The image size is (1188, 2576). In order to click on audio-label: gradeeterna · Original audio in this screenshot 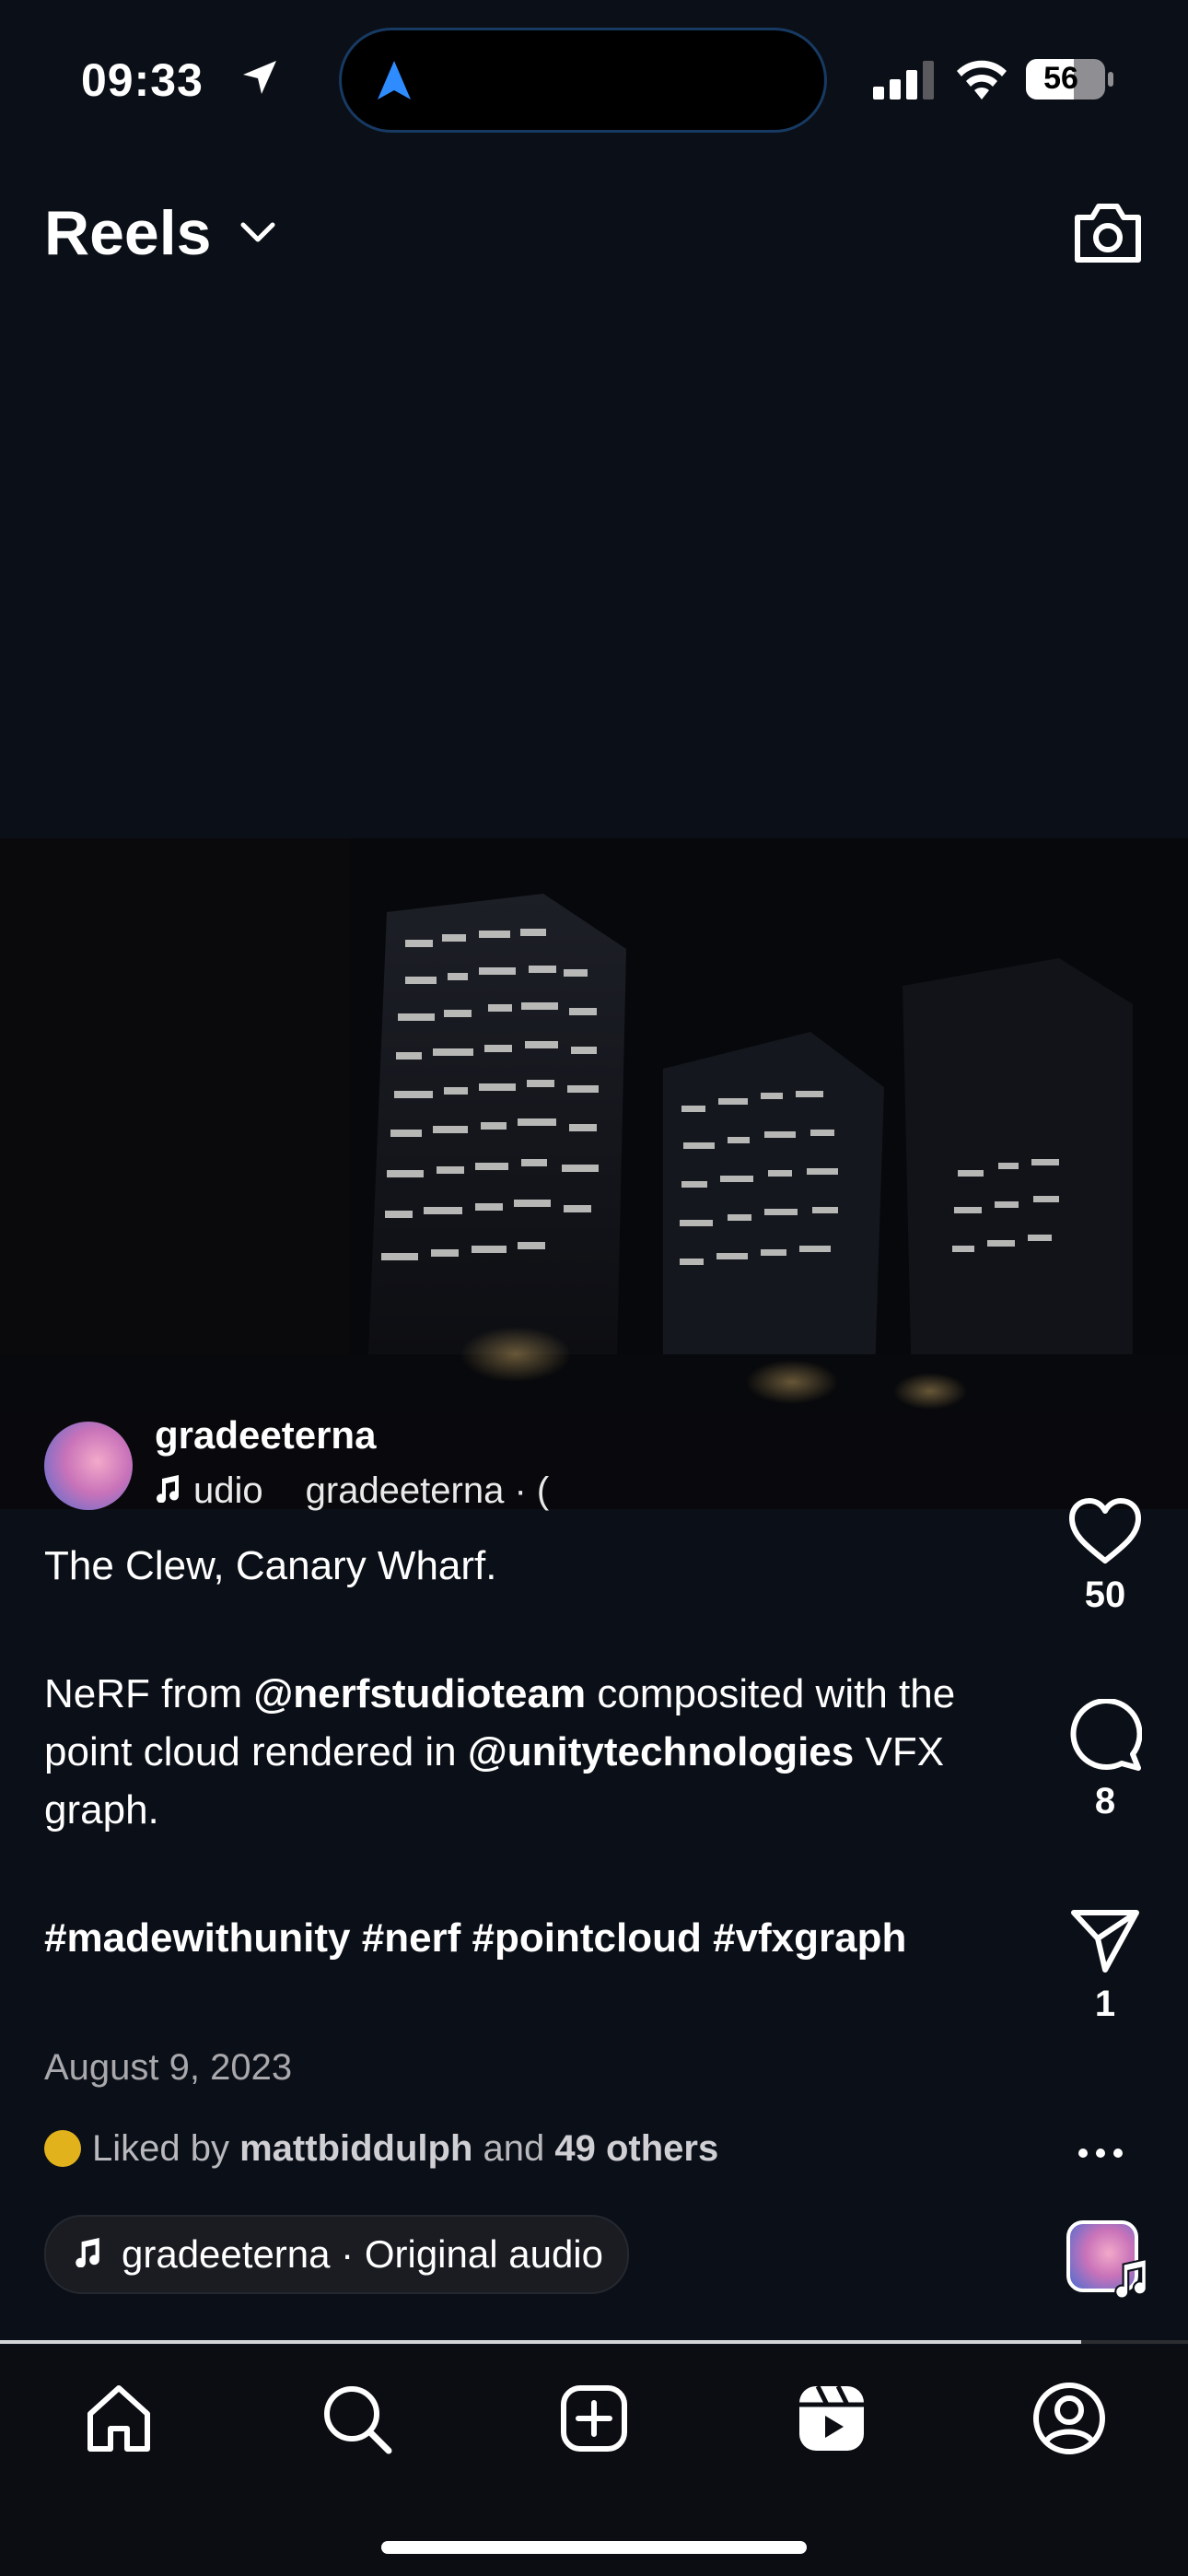, I will do `click(362, 2254)`.